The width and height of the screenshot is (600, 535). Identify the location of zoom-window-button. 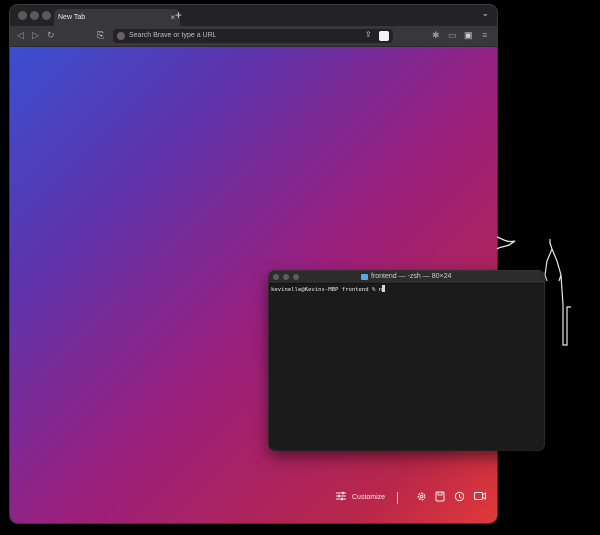
(46, 15).